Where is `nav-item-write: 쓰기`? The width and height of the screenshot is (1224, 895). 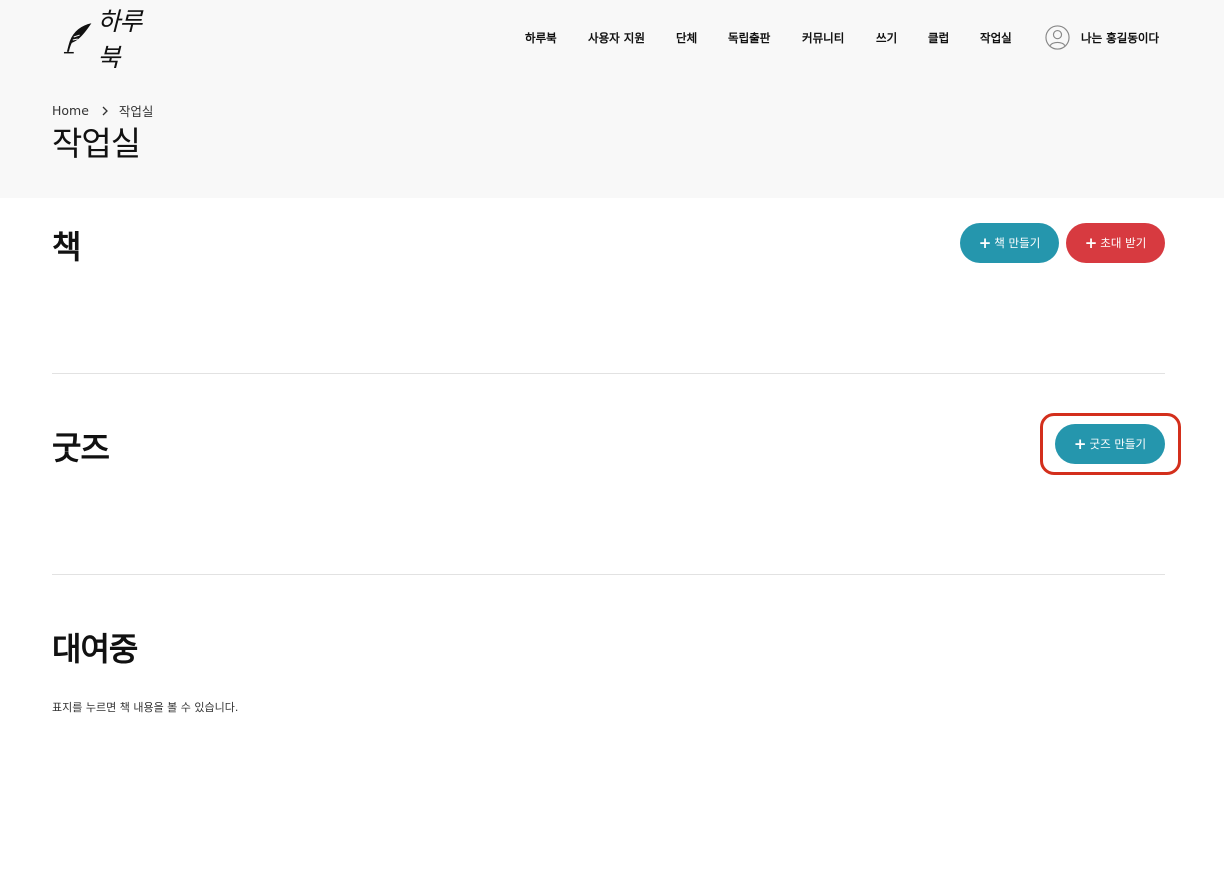 nav-item-write: 쓰기 is located at coordinates (886, 38).